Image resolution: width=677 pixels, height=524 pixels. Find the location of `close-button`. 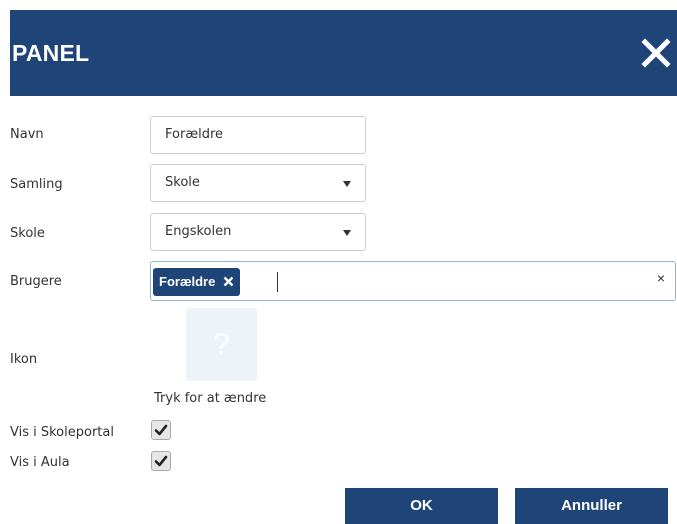

close-button is located at coordinates (656, 53).